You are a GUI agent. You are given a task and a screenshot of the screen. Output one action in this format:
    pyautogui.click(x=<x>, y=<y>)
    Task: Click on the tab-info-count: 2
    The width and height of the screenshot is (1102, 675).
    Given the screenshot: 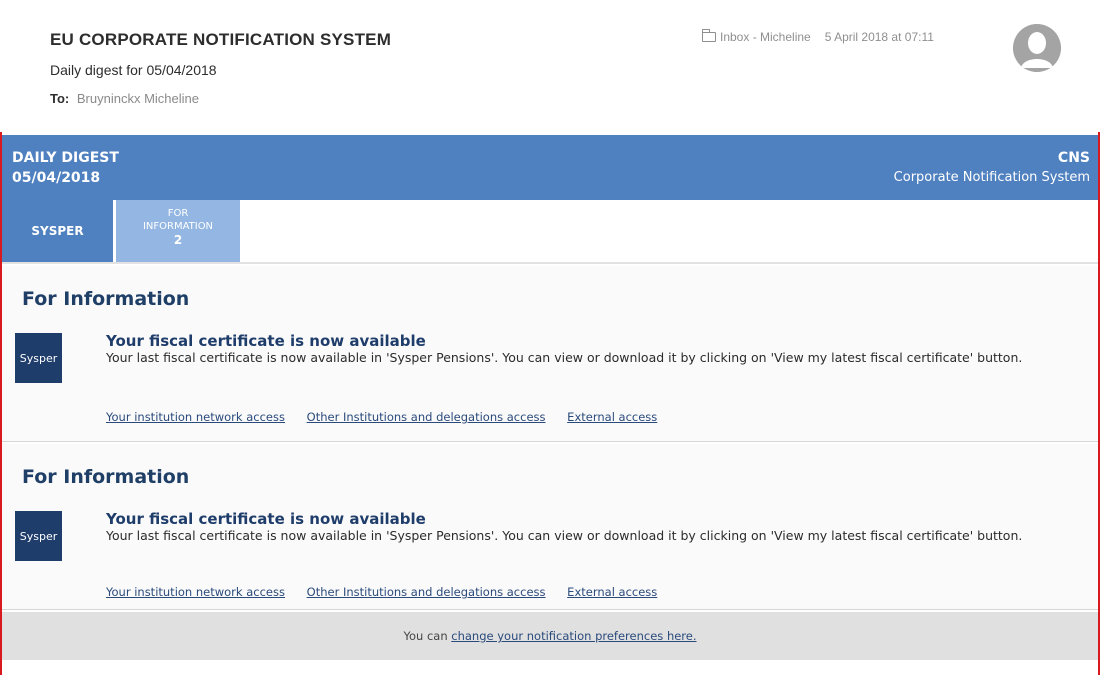 What is the action you would take?
    pyautogui.click(x=178, y=240)
    